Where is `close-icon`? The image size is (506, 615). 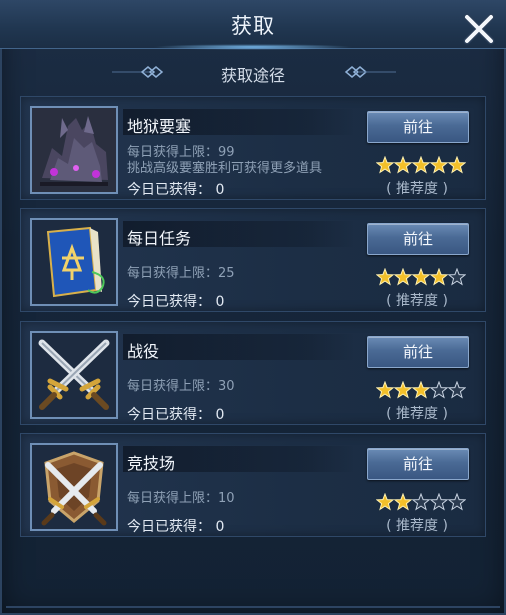 close-icon is located at coordinates (479, 29).